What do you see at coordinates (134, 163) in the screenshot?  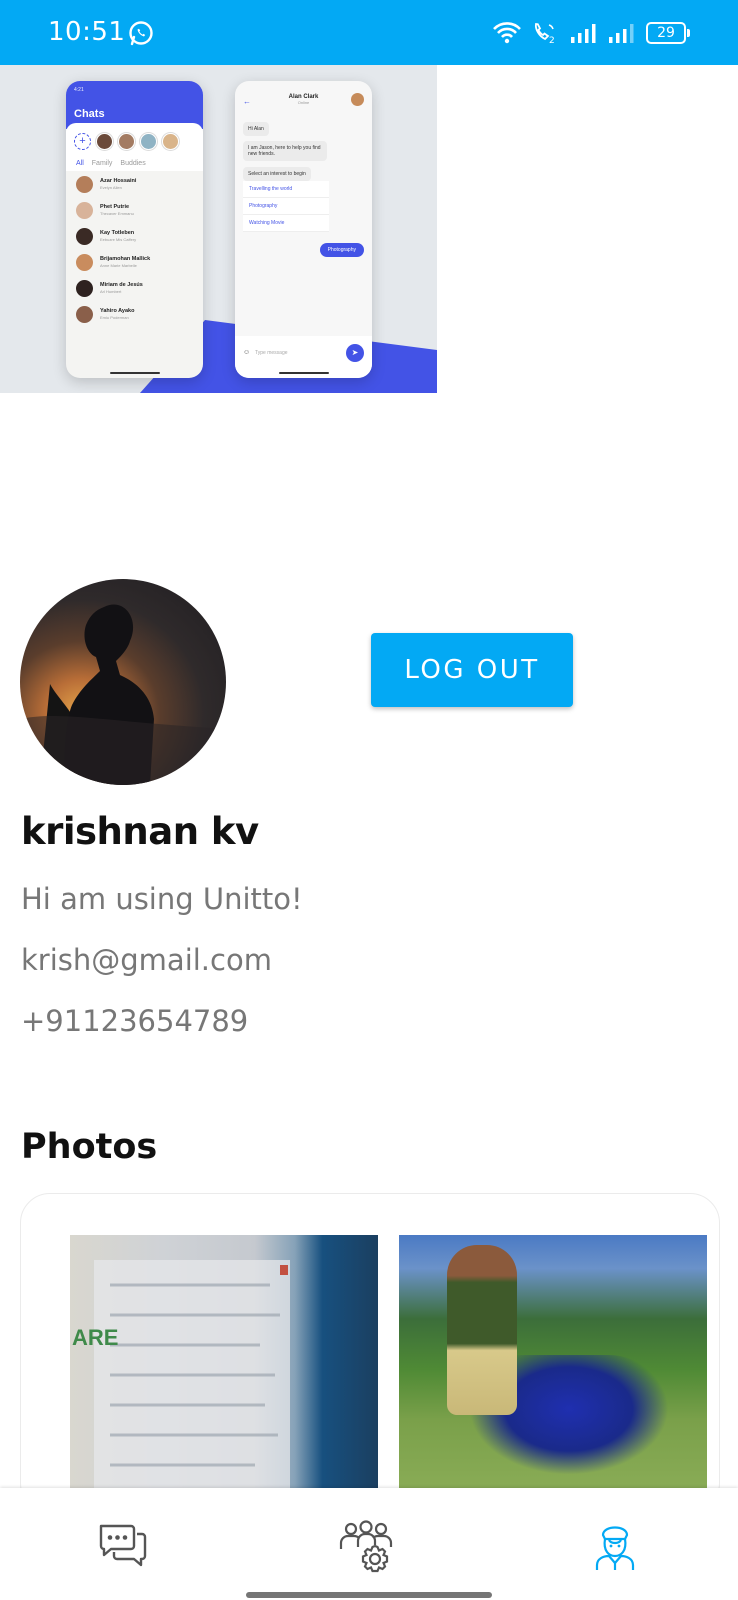 I see `mockup-tabs: All Family Buddies` at bounding box center [134, 163].